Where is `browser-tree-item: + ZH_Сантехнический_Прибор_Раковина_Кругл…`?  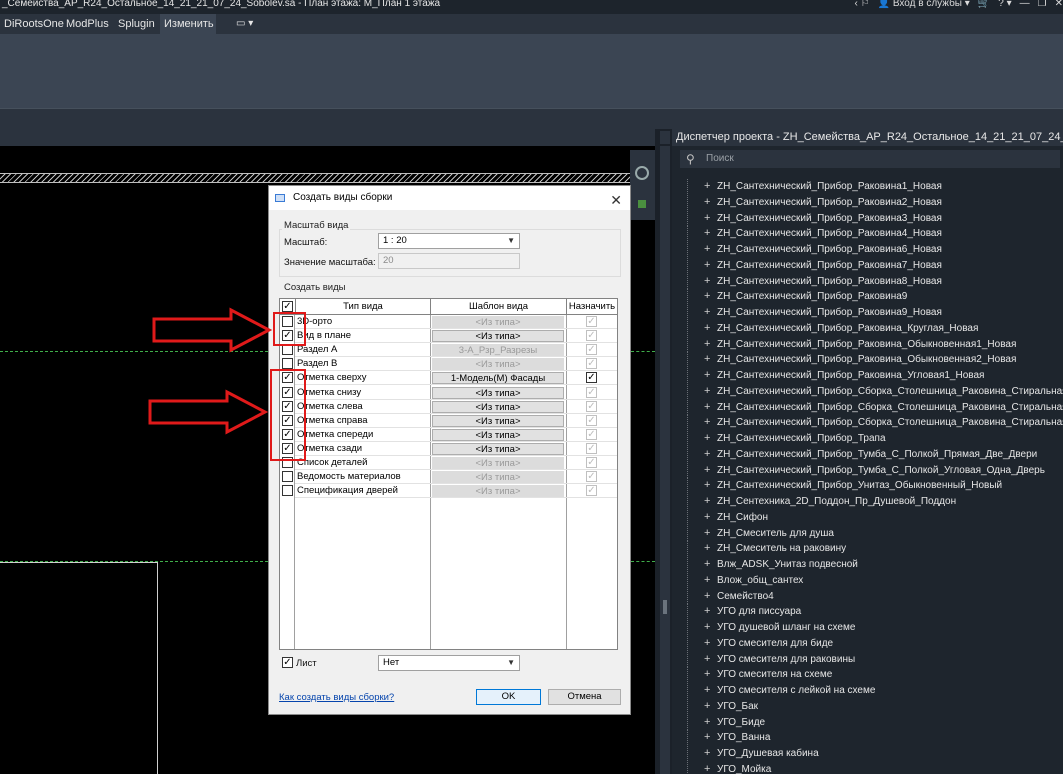 browser-tree-item: + ZH_Сантехнический_Прибор_Раковина_Кругл… is located at coordinates (871, 328).